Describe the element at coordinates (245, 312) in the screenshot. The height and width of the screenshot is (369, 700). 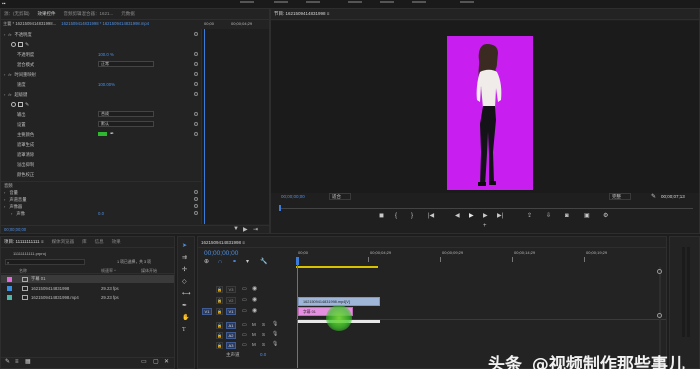
I see `video-track-header: V1 🔒 V1 ▭ ◉` at that location.